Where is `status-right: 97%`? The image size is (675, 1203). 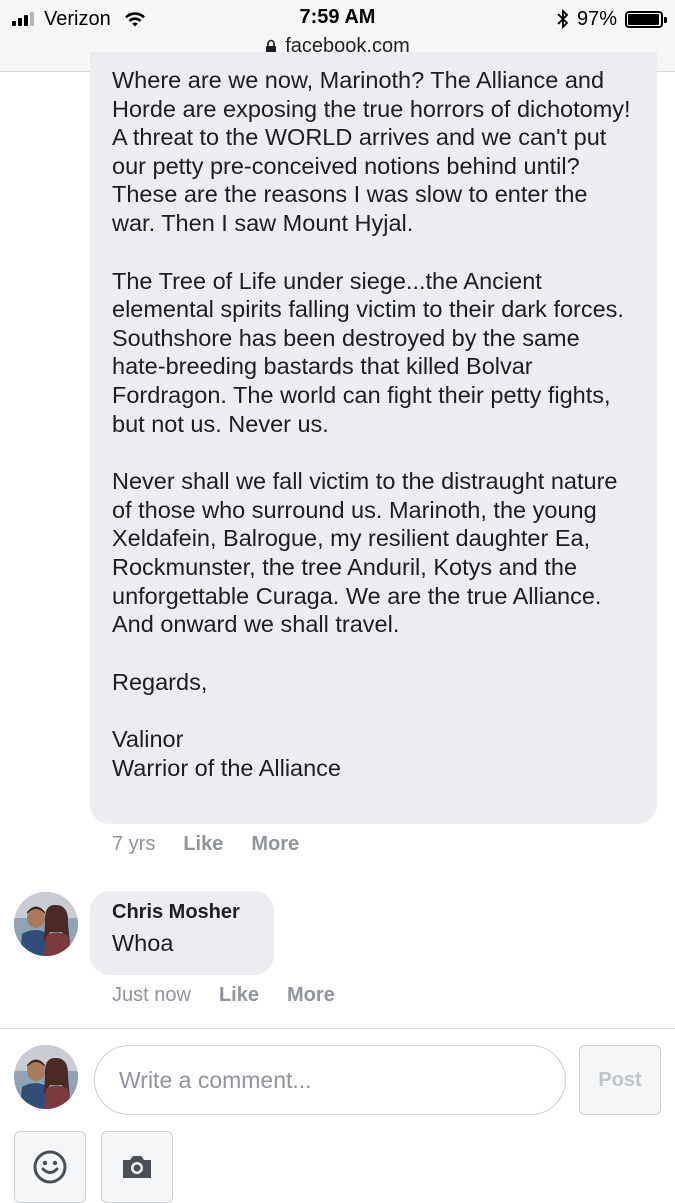
status-right: 97% is located at coordinates (612, 19).